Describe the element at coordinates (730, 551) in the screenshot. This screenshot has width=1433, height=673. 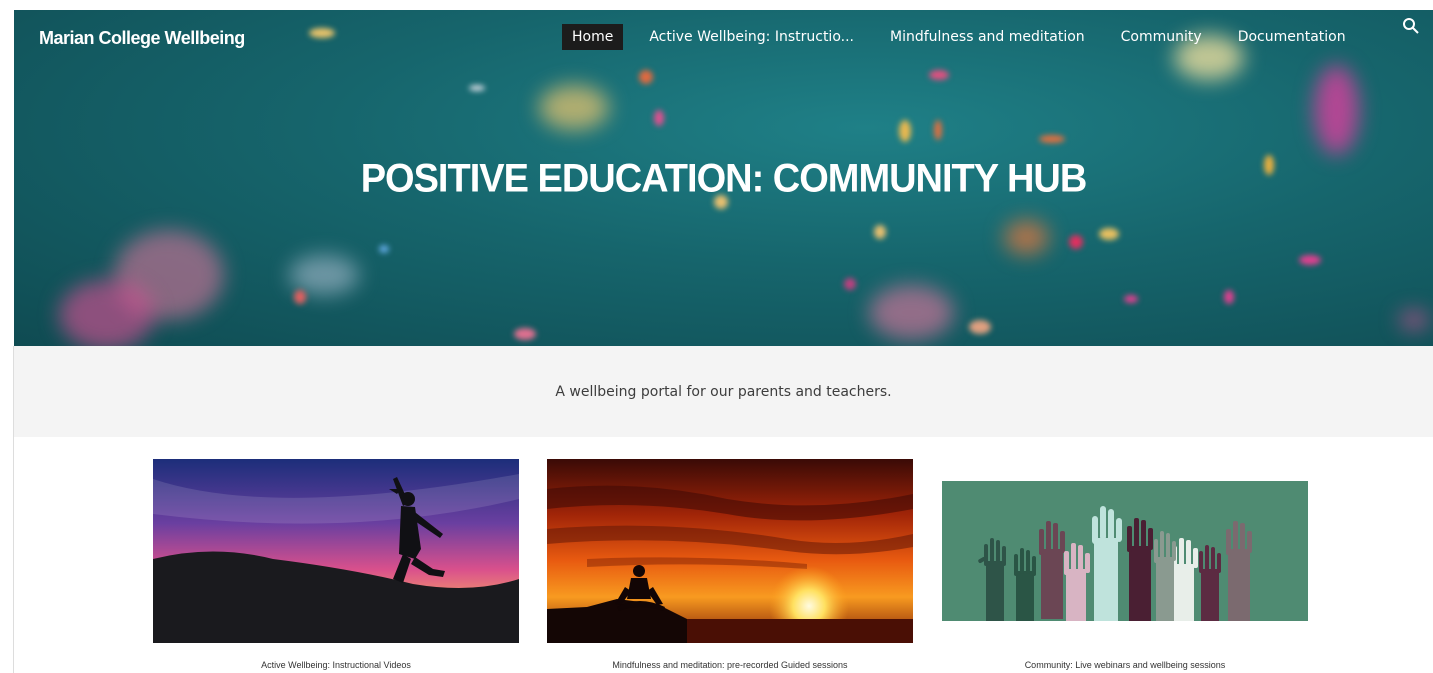
I see `silhouette-meditating-image` at that location.